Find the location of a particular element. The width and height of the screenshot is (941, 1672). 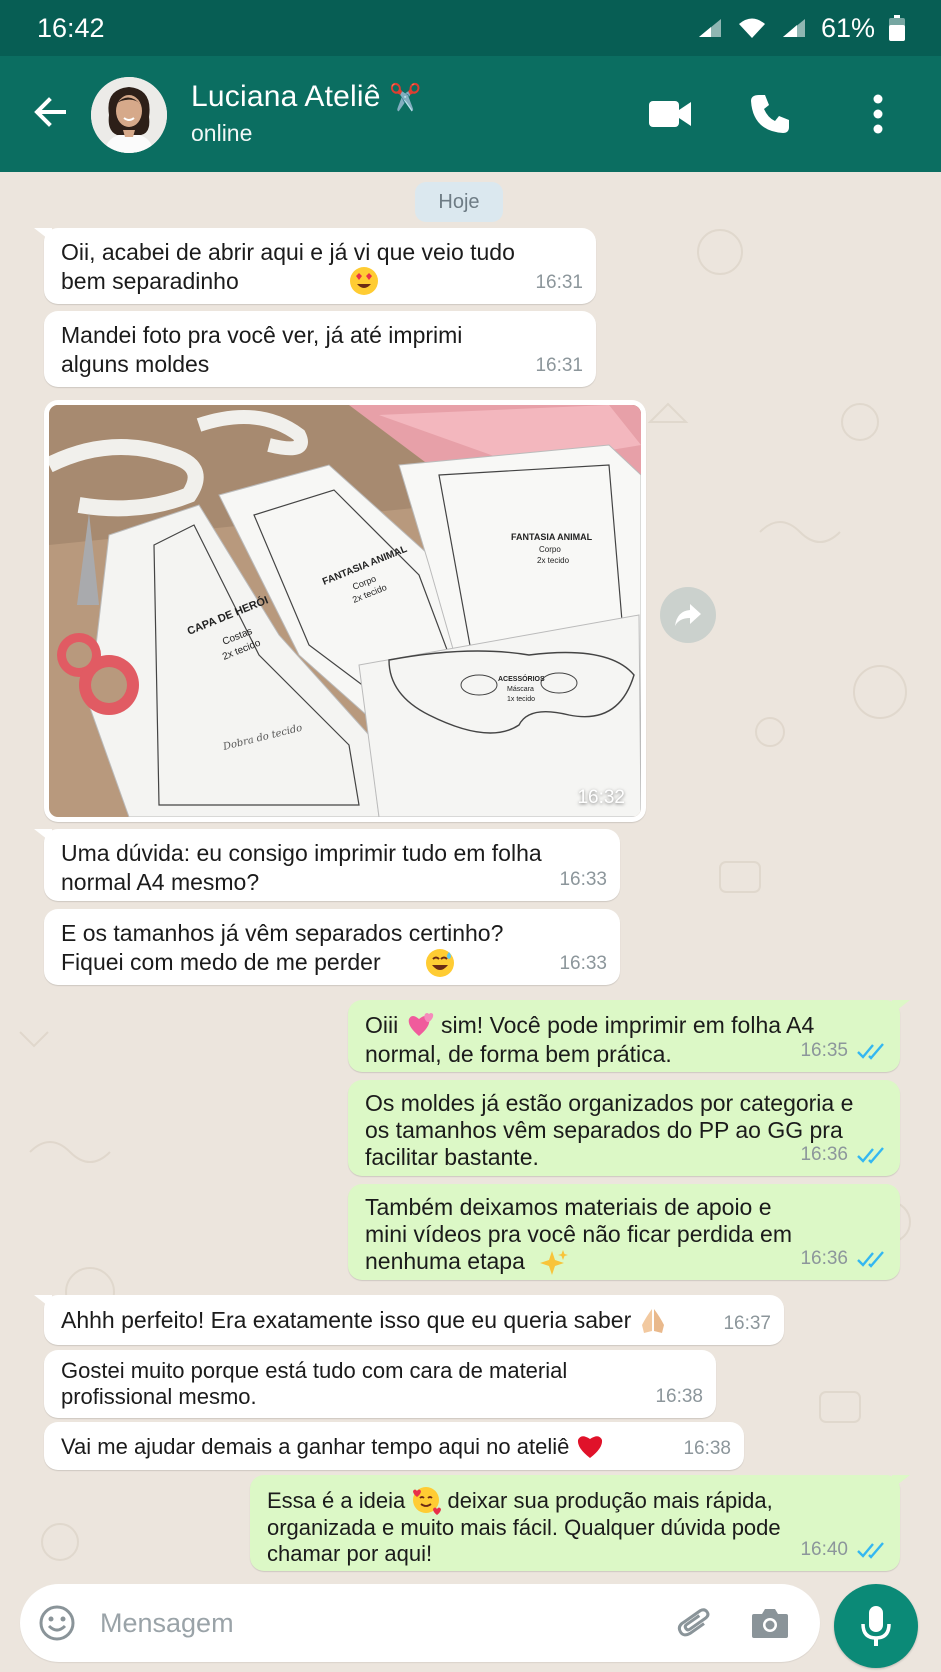

message-time: 16:35 is located at coordinates (824, 1050).